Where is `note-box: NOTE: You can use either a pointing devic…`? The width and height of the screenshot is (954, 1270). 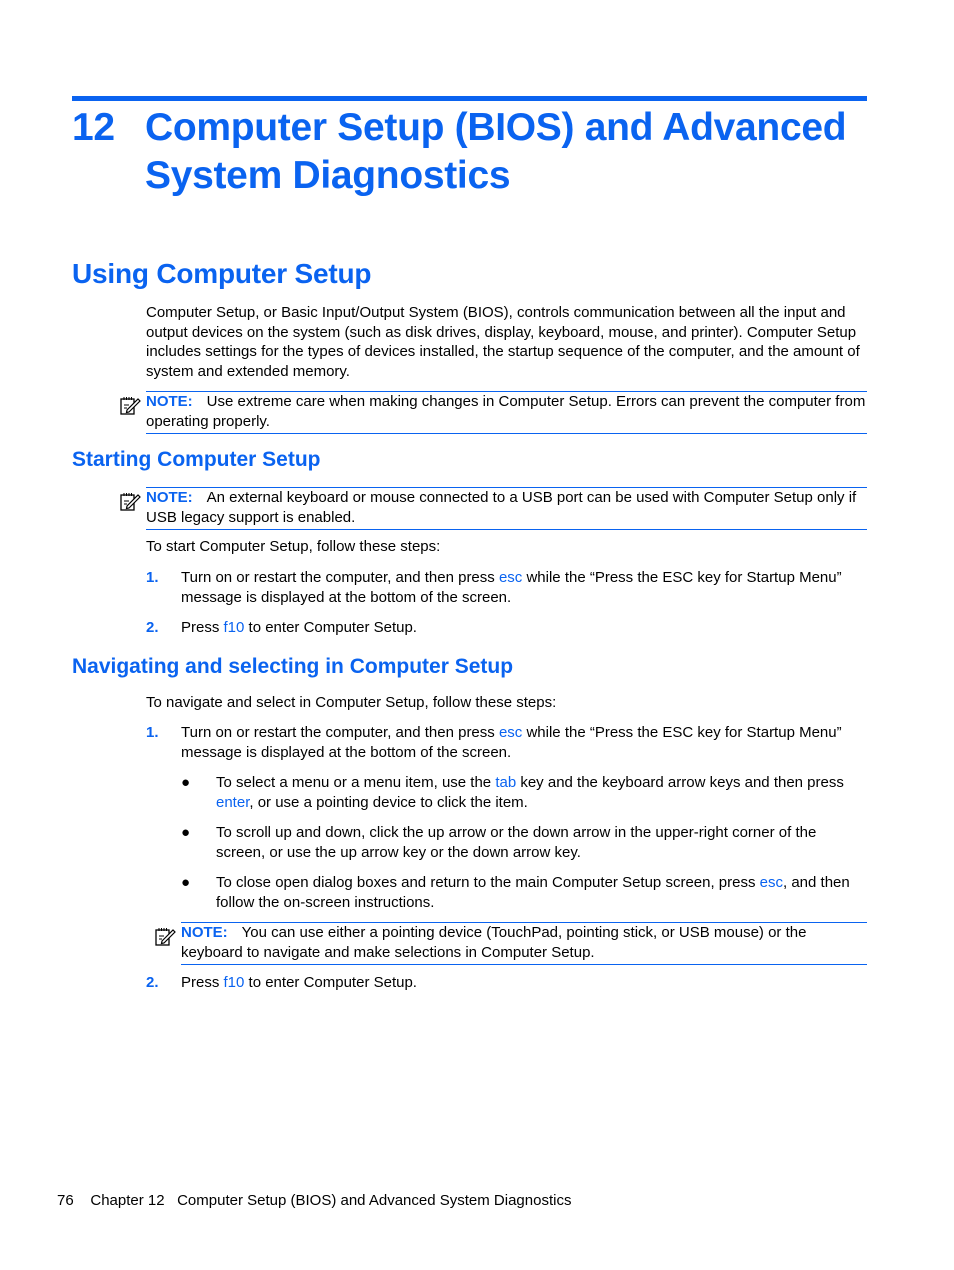
note-box: NOTE: You can use either a pointing devic… is located at coordinates (511, 943).